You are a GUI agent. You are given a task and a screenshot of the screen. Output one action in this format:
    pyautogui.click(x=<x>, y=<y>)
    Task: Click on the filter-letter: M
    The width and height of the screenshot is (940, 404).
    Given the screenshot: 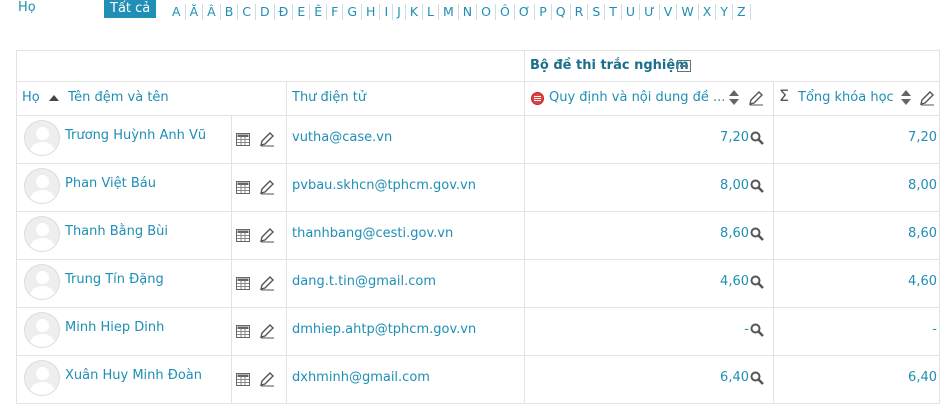 What is the action you would take?
    pyautogui.click(x=449, y=12)
    